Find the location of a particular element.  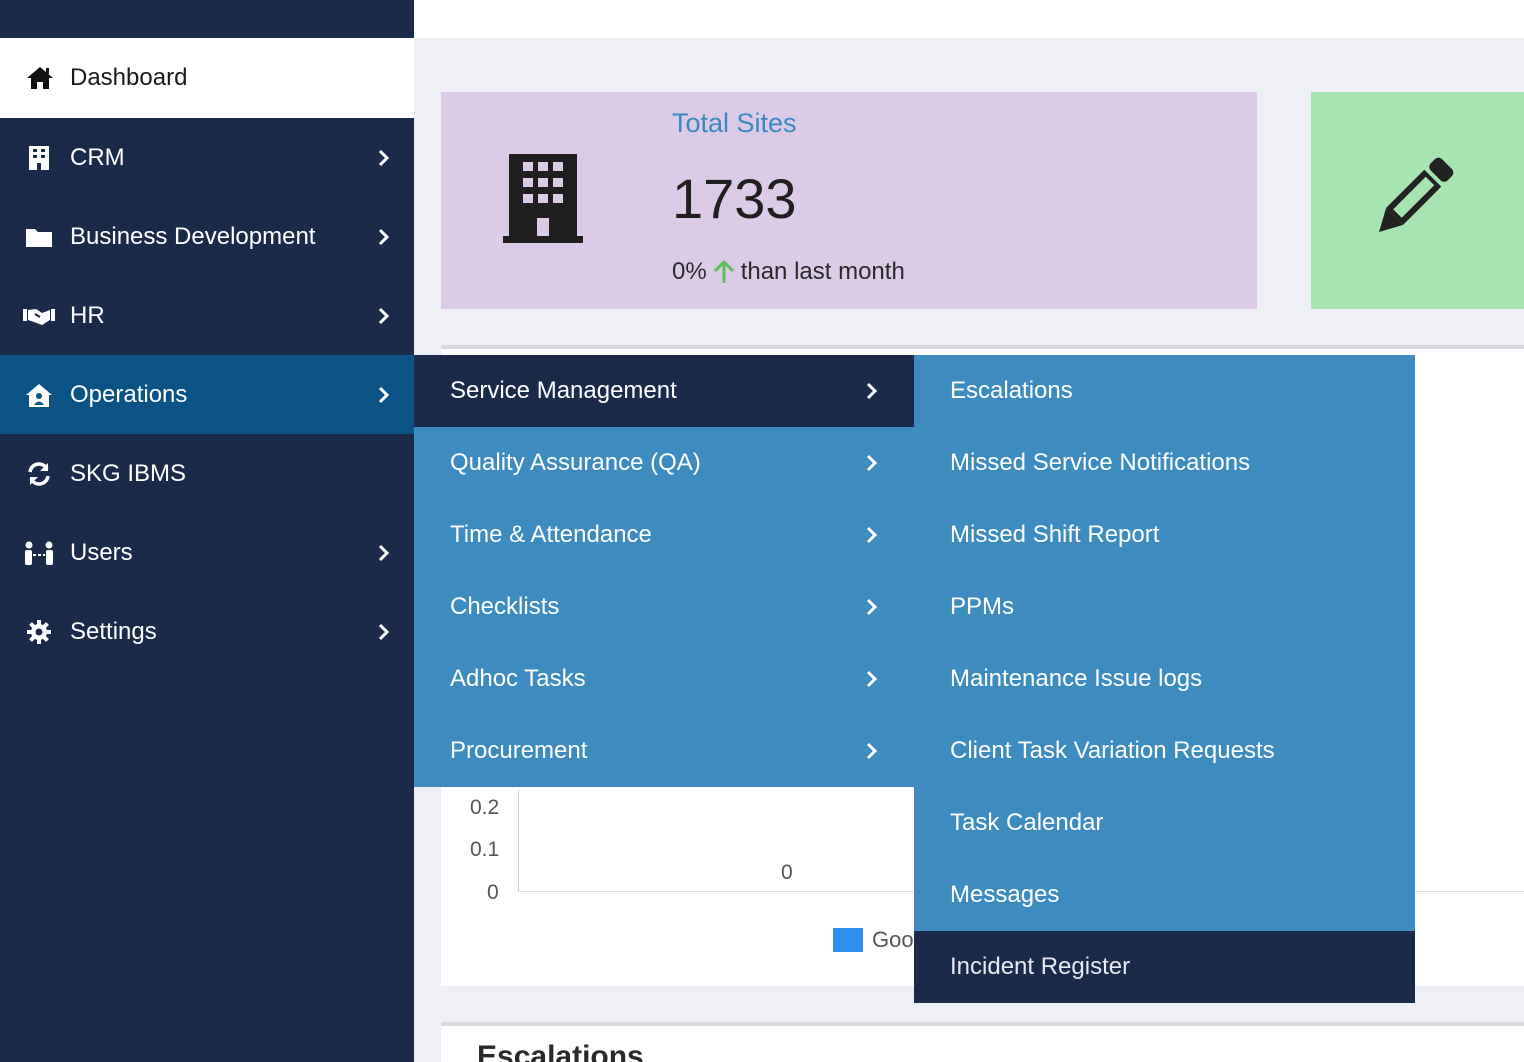

submenu-item-task-calendar: Task Calendar is located at coordinates (1164, 823).